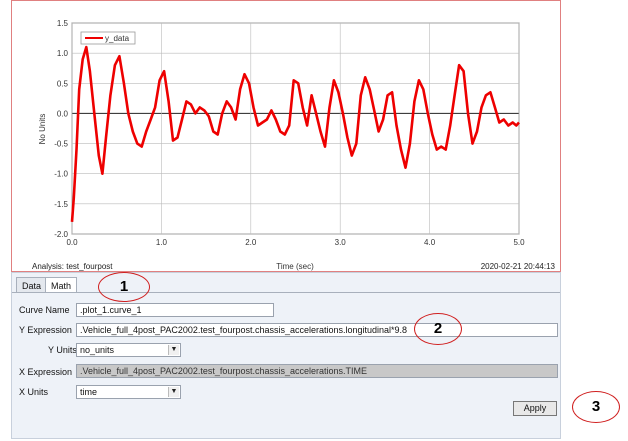 This screenshot has width=628, height=441. I want to click on y-tick-label: 1.0, so click(63, 53).